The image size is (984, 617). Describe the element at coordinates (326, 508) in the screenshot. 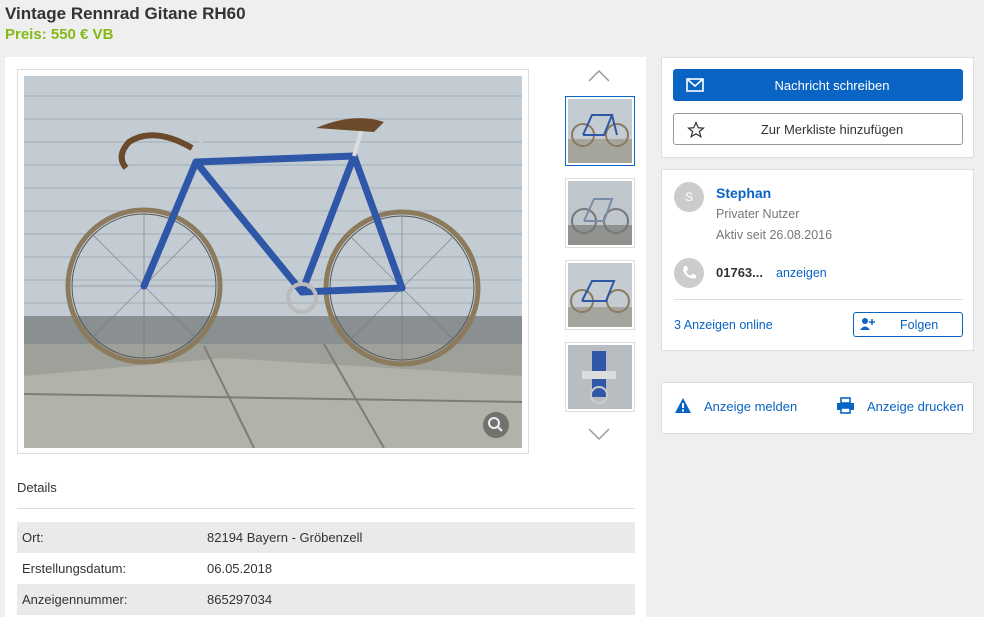

I see `details-divider` at that location.